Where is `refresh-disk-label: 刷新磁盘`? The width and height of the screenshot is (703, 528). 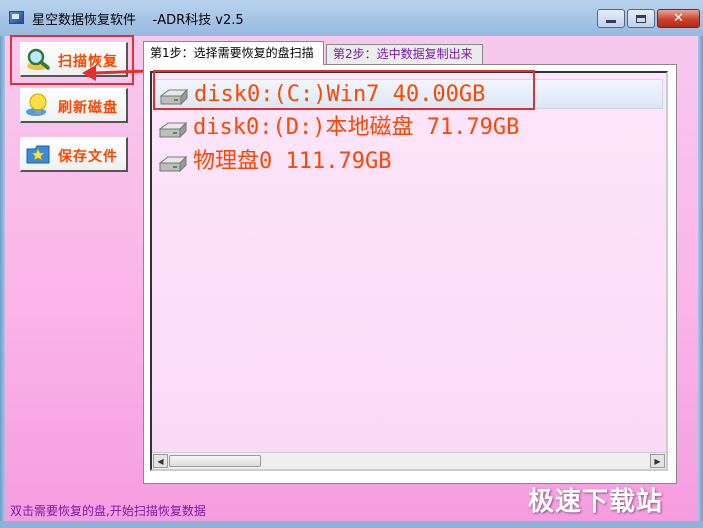
refresh-disk-label: 刷新磁盘 is located at coordinates (88, 108).